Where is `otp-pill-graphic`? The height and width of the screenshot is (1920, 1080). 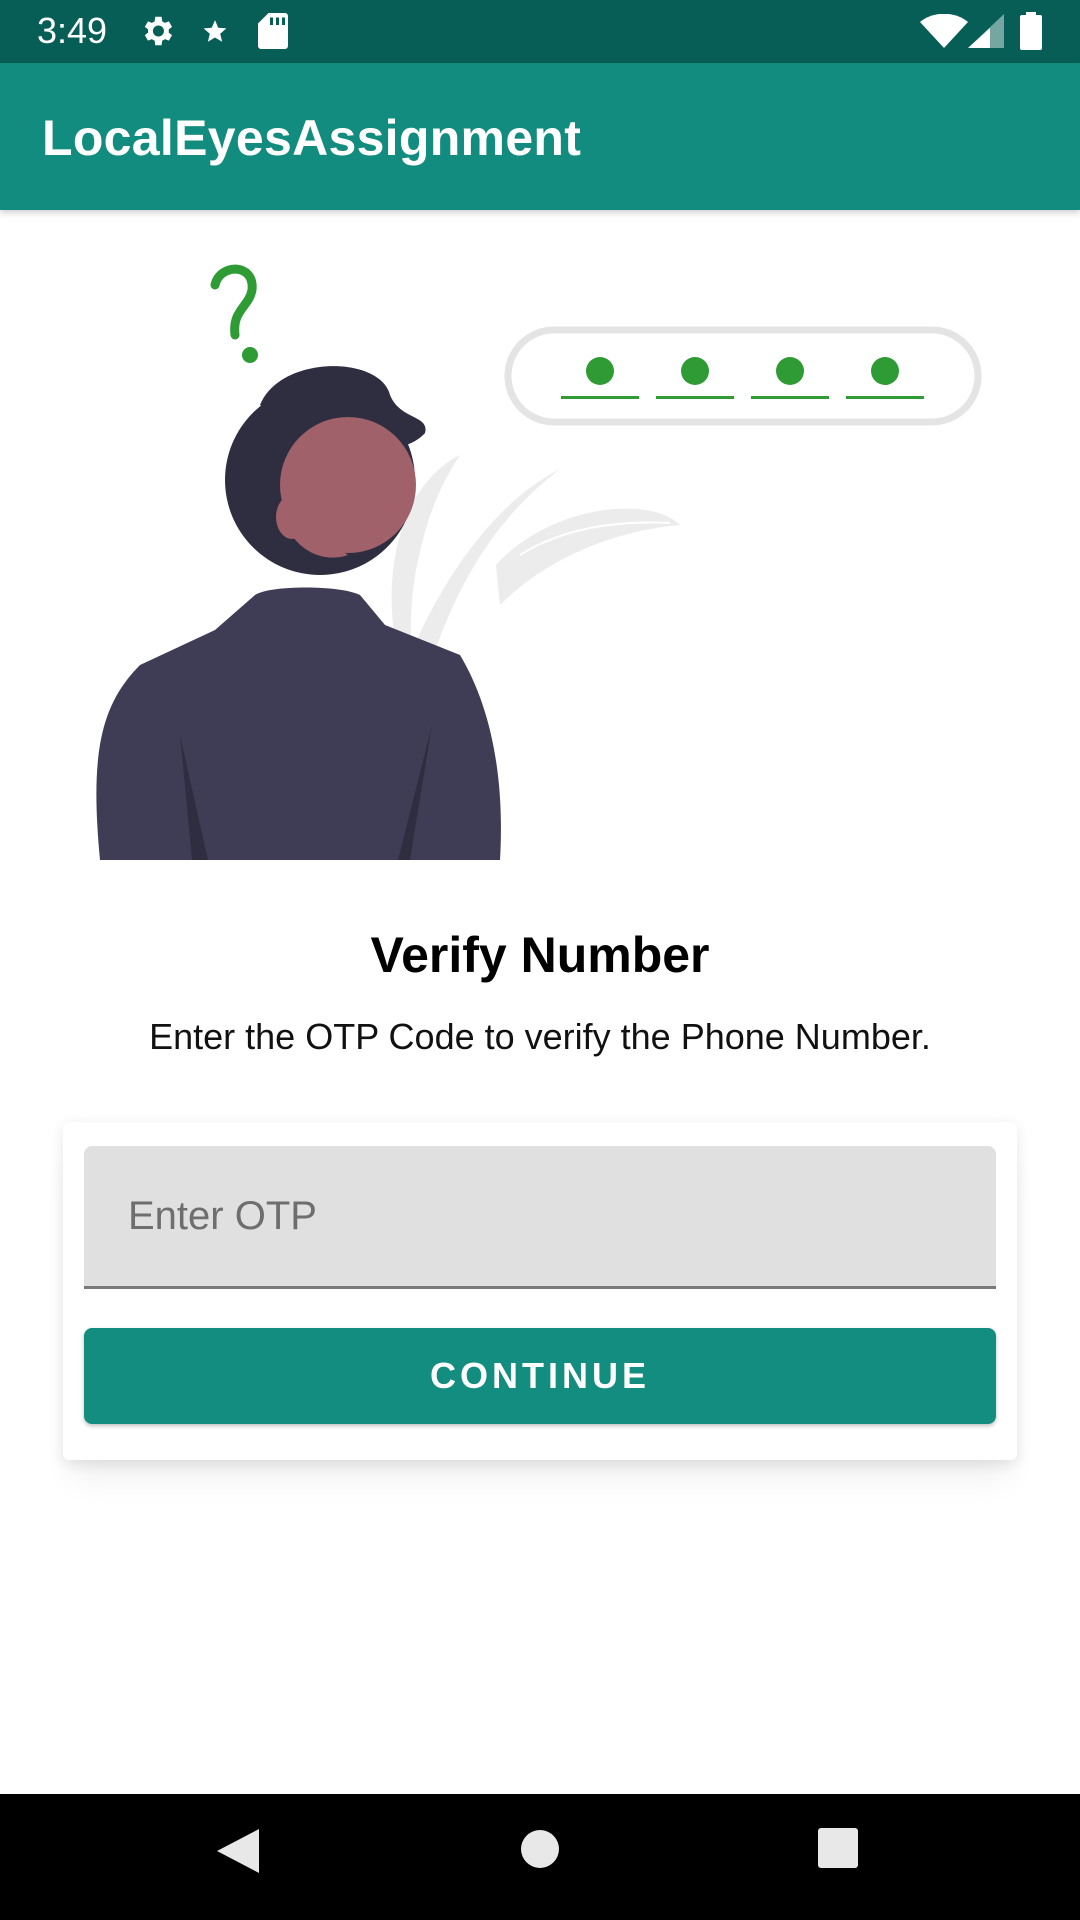
otp-pill-graphic is located at coordinates (743, 376).